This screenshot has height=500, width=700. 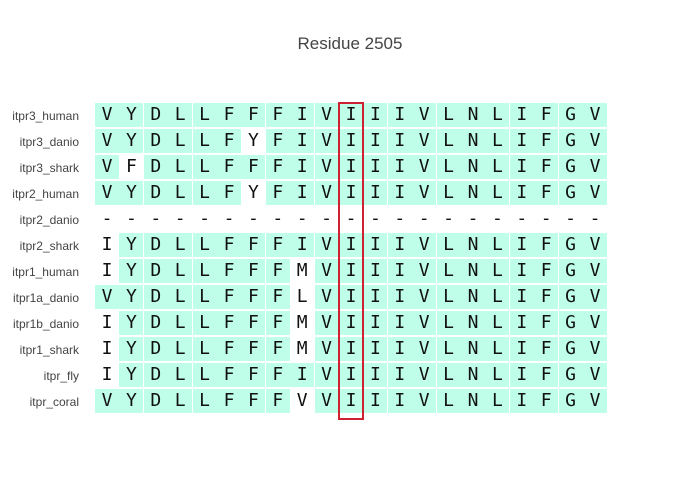 What do you see at coordinates (45, 298) in the screenshot?
I see `row-label: itpr1a_danio` at bounding box center [45, 298].